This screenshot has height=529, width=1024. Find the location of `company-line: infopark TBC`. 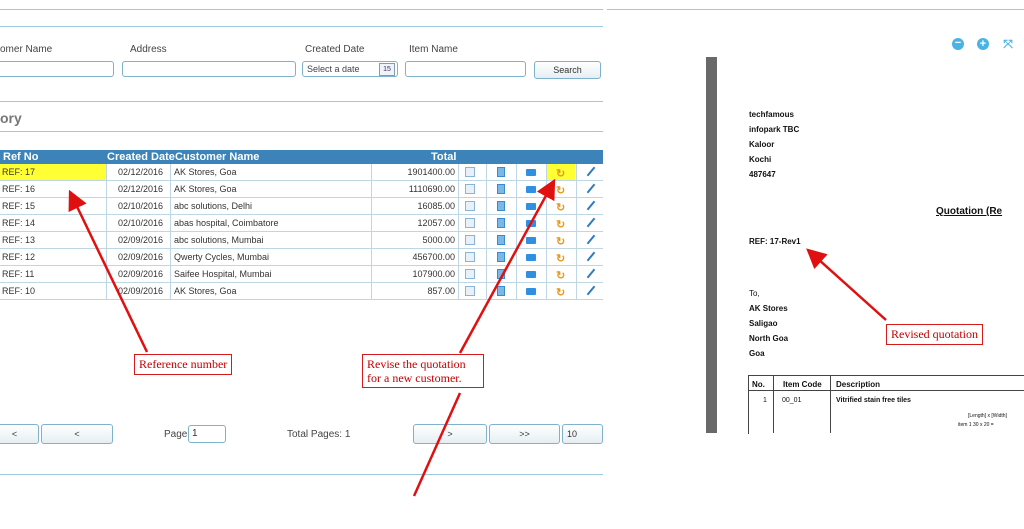

company-line: infopark TBC is located at coordinates (774, 129).